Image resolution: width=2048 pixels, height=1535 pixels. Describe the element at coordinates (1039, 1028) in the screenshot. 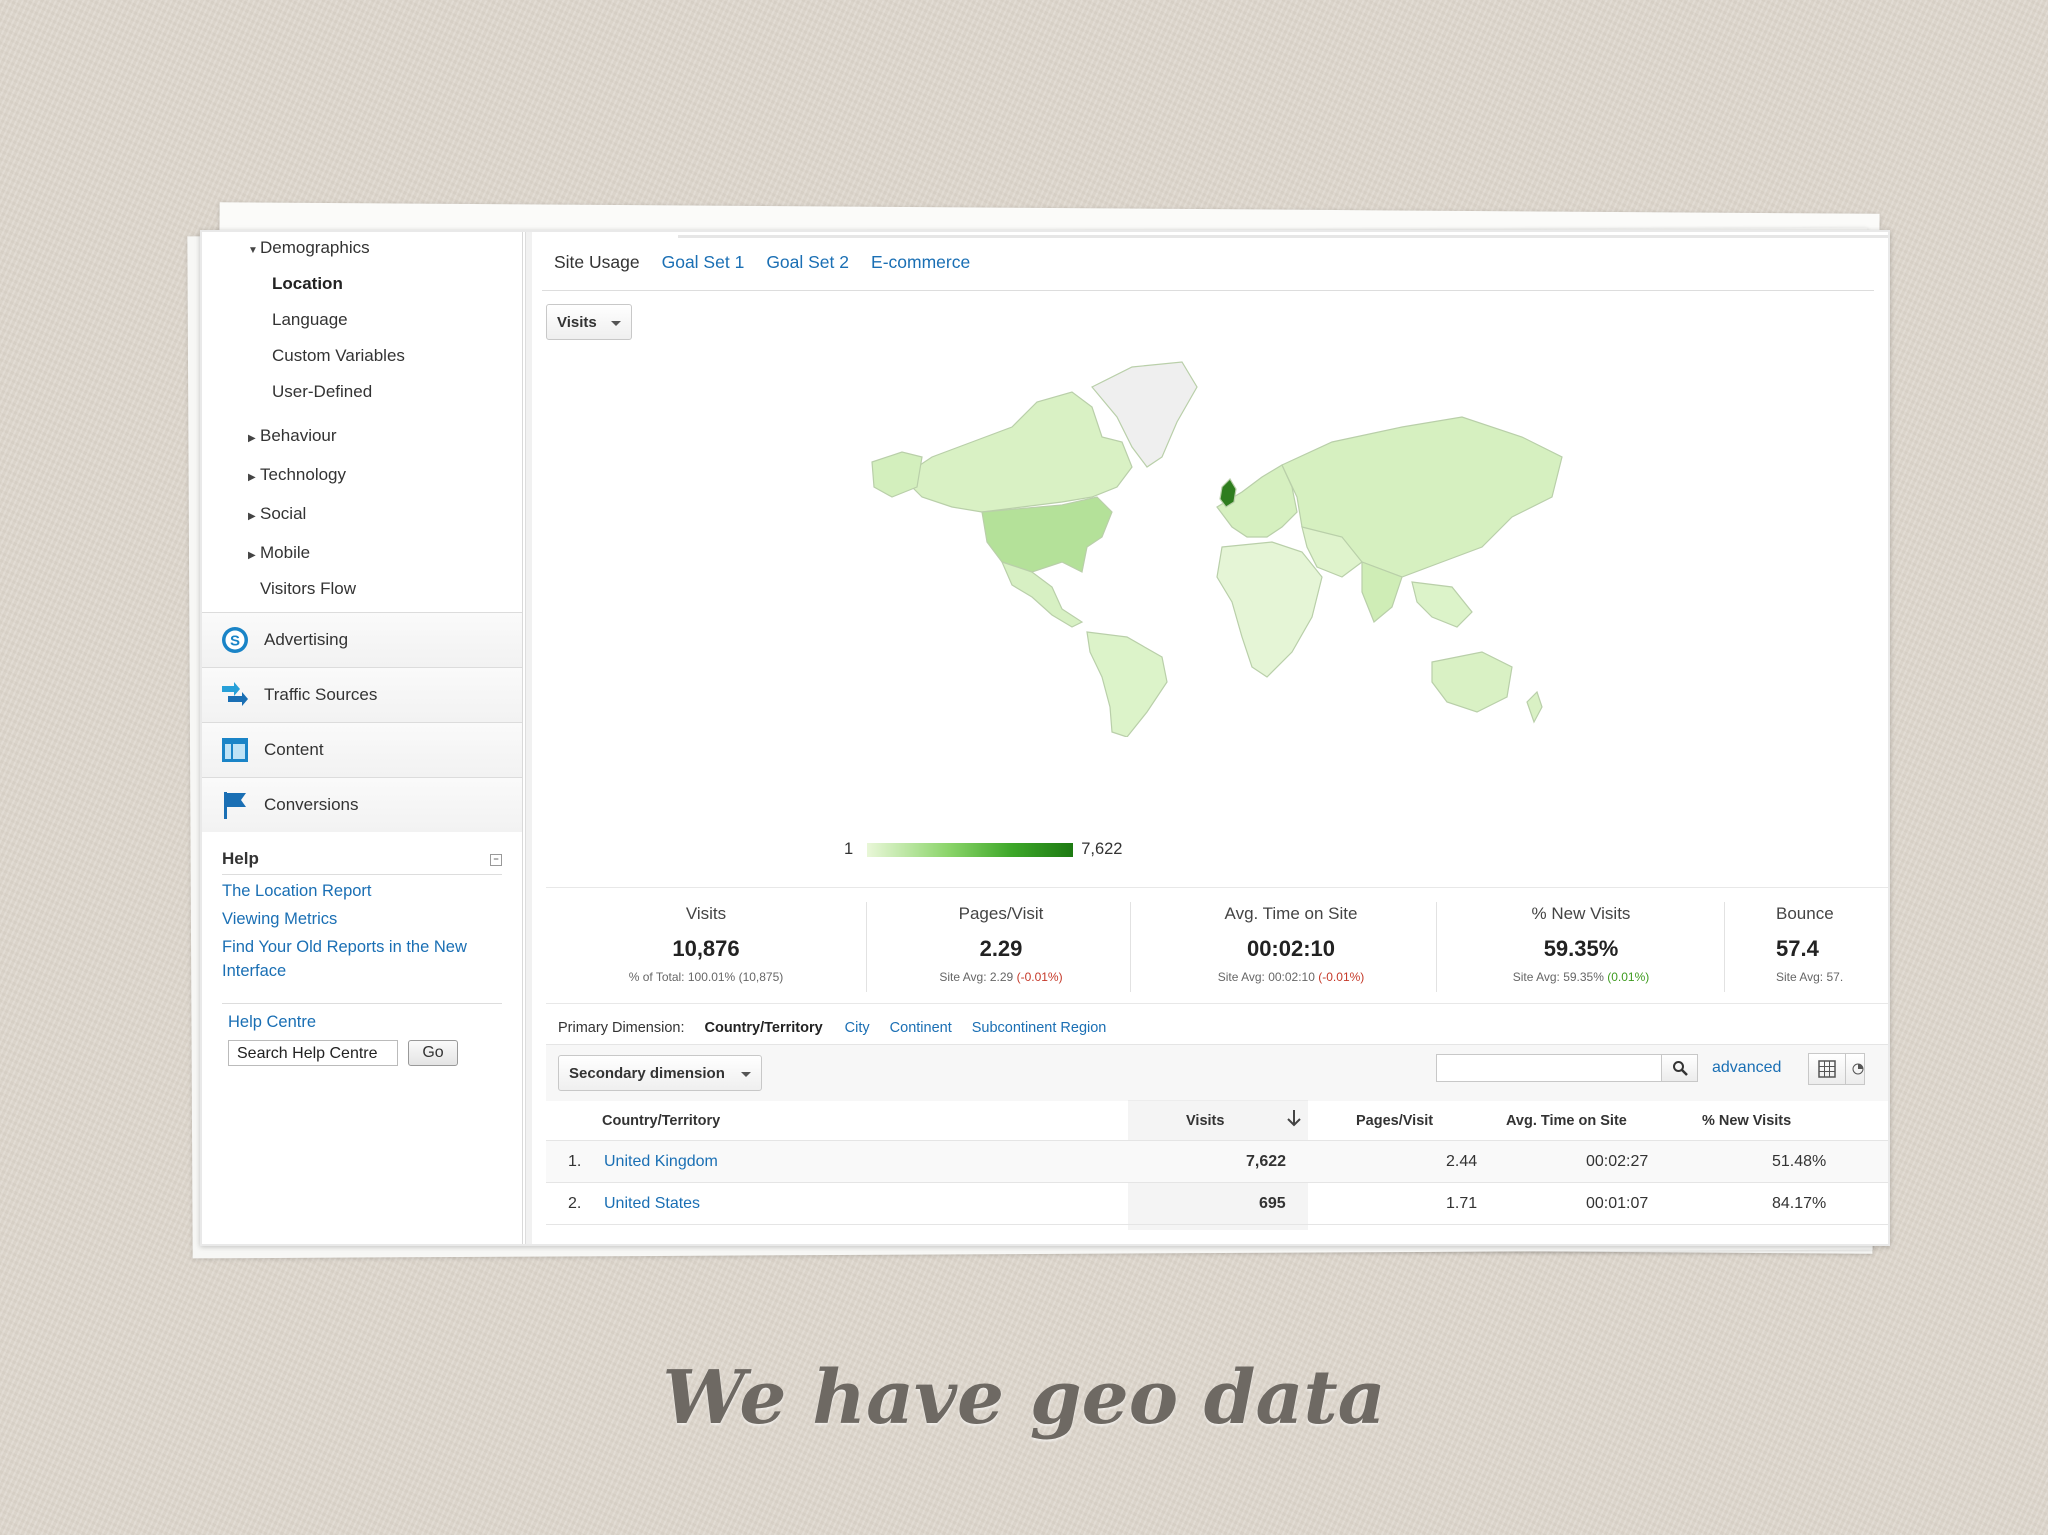

I see `dimension-link-subcontinent: Subcontinent Region` at that location.